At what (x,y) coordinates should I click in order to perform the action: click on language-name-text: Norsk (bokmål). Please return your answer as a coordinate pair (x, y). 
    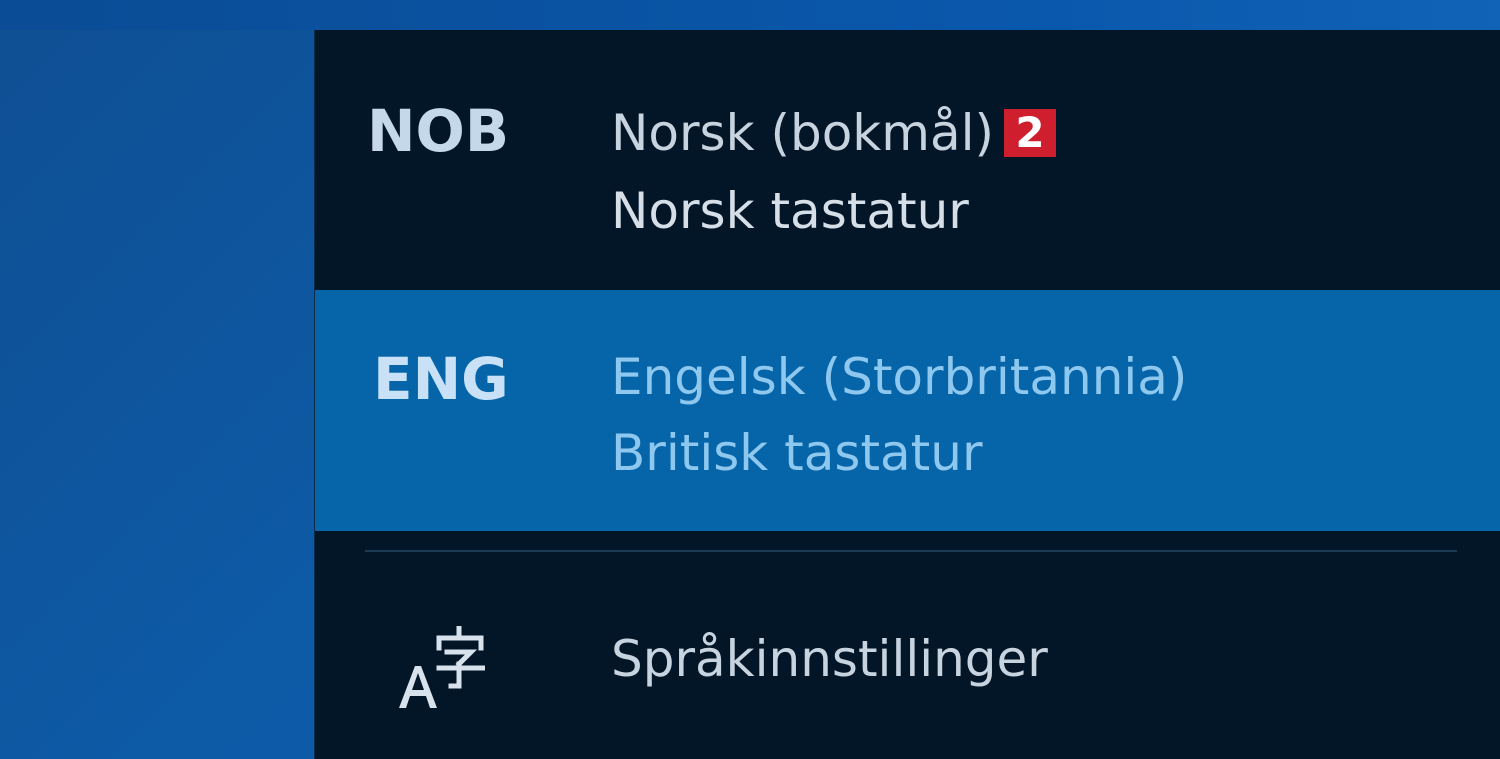
    Looking at the image, I should click on (802, 133).